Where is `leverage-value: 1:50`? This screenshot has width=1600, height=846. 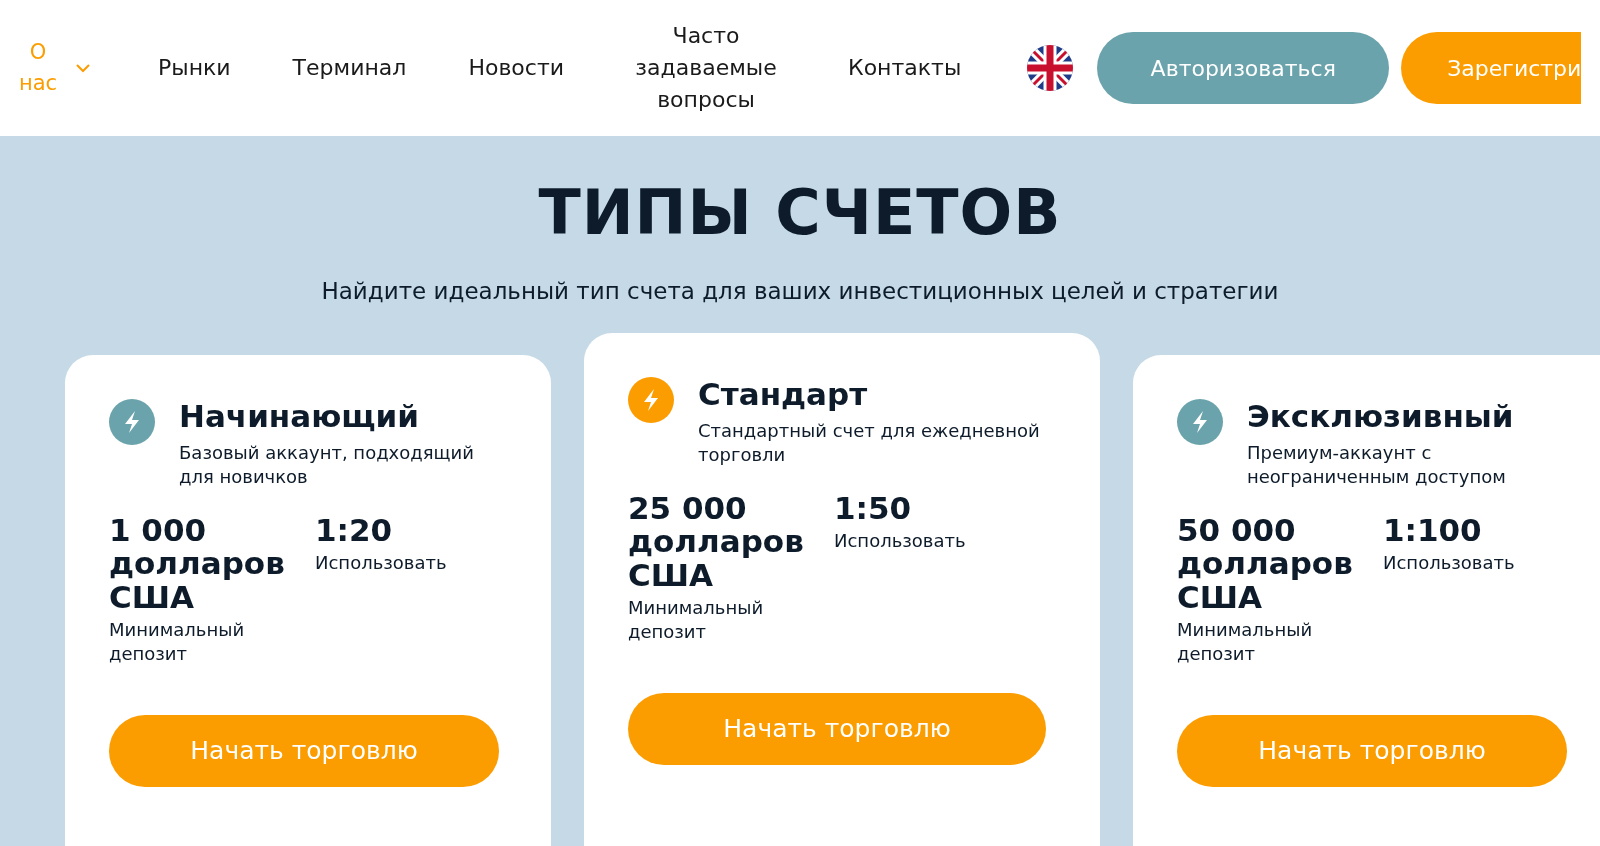 leverage-value: 1:50 is located at coordinates (873, 508).